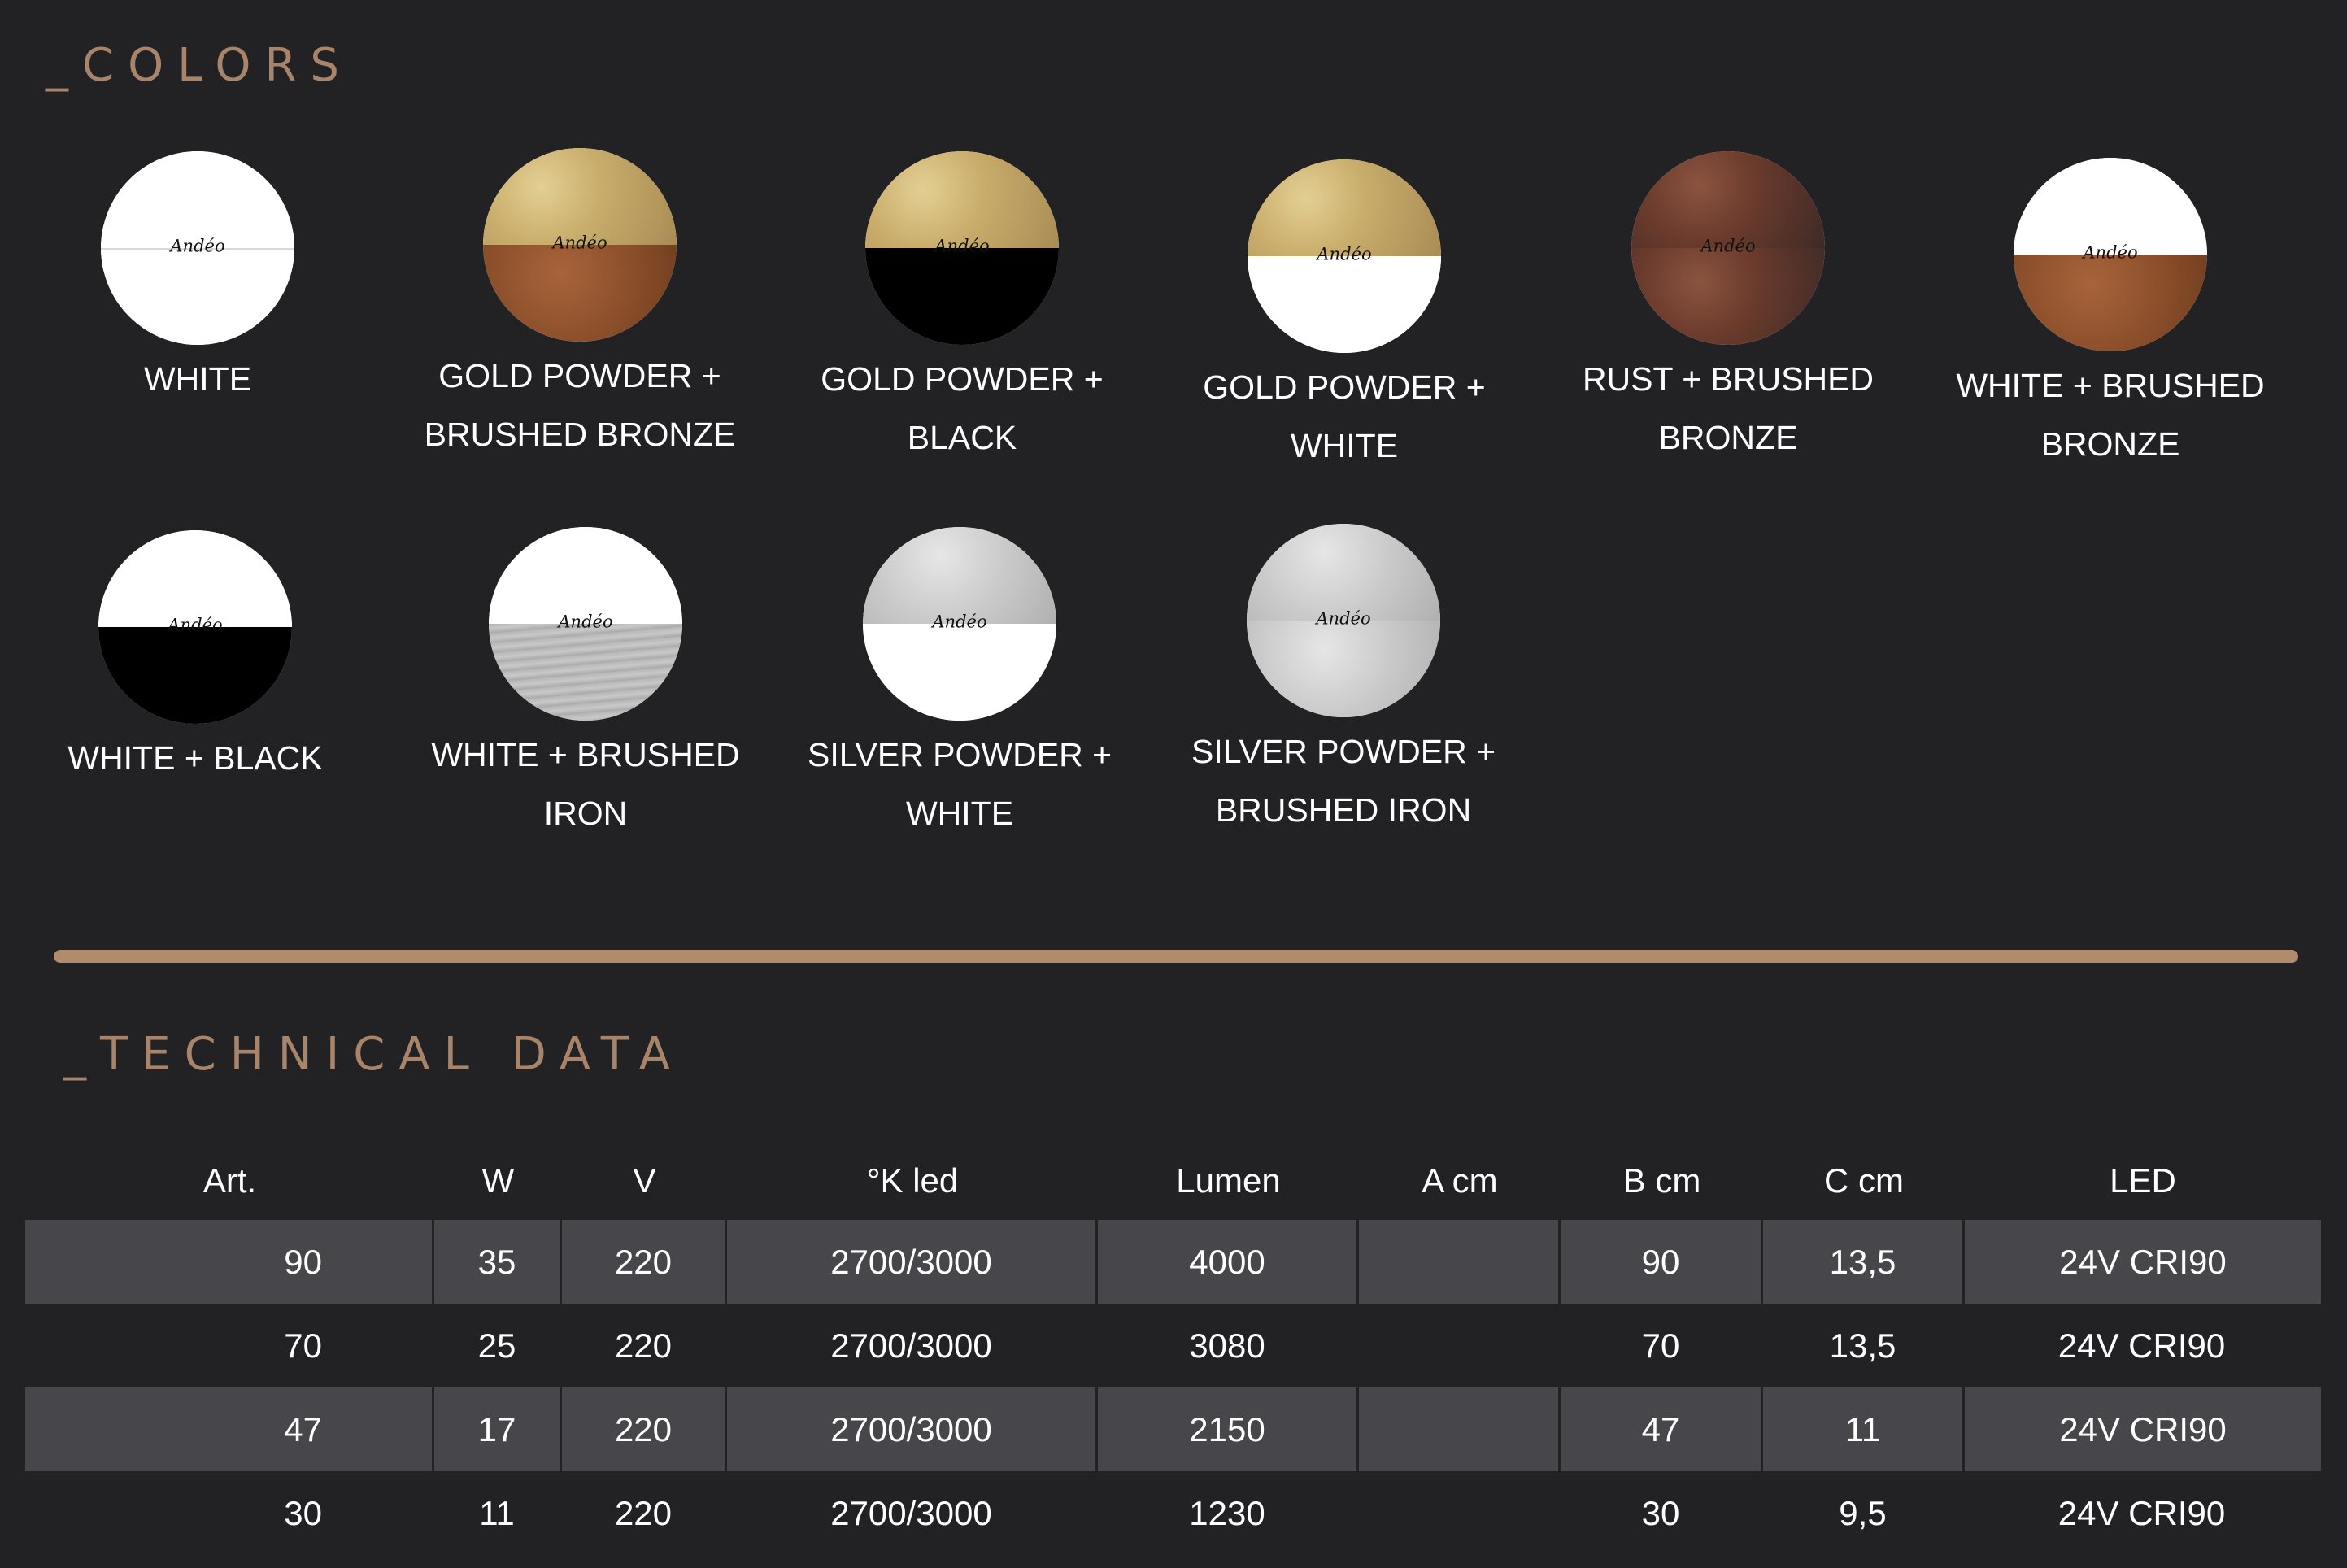 The height and width of the screenshot is (1568, 2347). What do you see at coordinates (1176, 956) in the screenshot?
I see `section-divider` at bounding box center [1176, 956].